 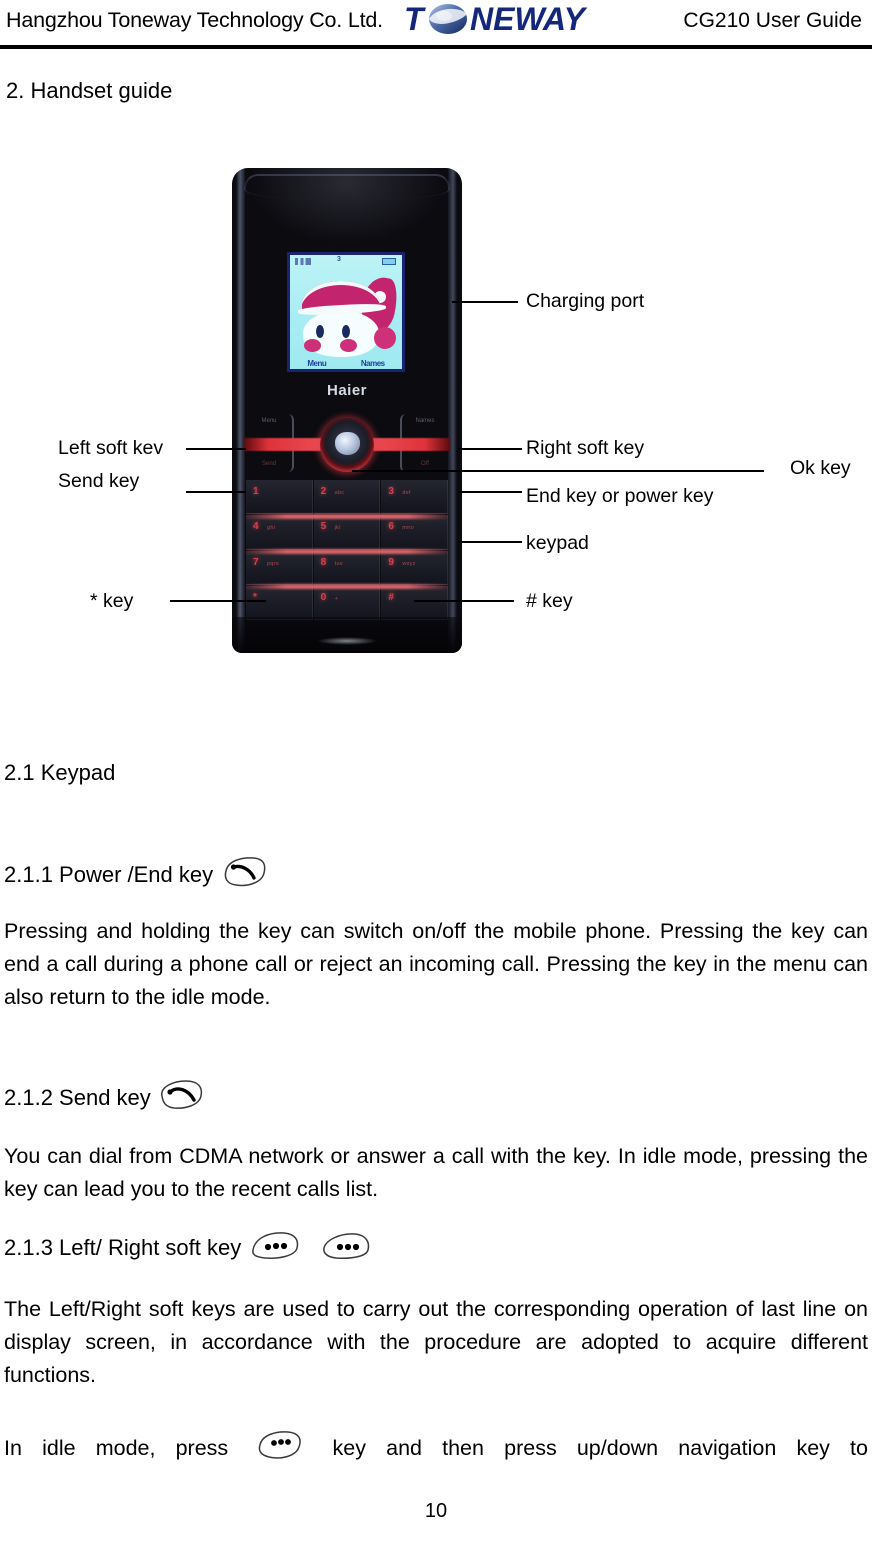 What do you see at coordinates (772, 20) in the screenshot?
I see `document-title: CG210 User Guide` at bounding box center [772, 20].